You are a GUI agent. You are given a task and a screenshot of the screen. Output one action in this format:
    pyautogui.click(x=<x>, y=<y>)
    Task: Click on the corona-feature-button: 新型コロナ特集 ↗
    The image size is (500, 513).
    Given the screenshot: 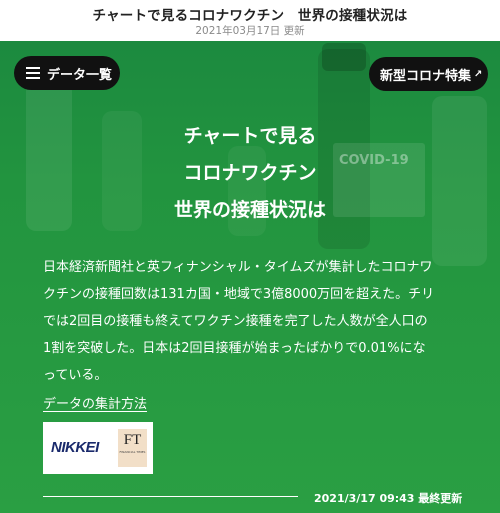 What is the action you would take?
    pyautogui.click(x=428, y=74)
    